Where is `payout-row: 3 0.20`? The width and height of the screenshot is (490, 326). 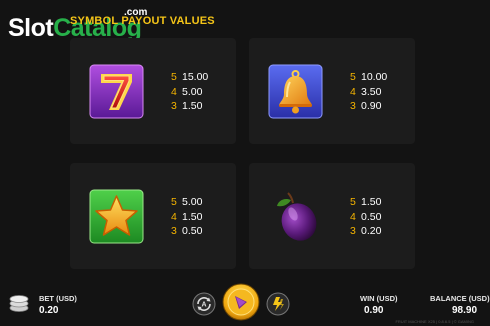 payout-row: 3 0.20 is located at coordinates (366, 231).